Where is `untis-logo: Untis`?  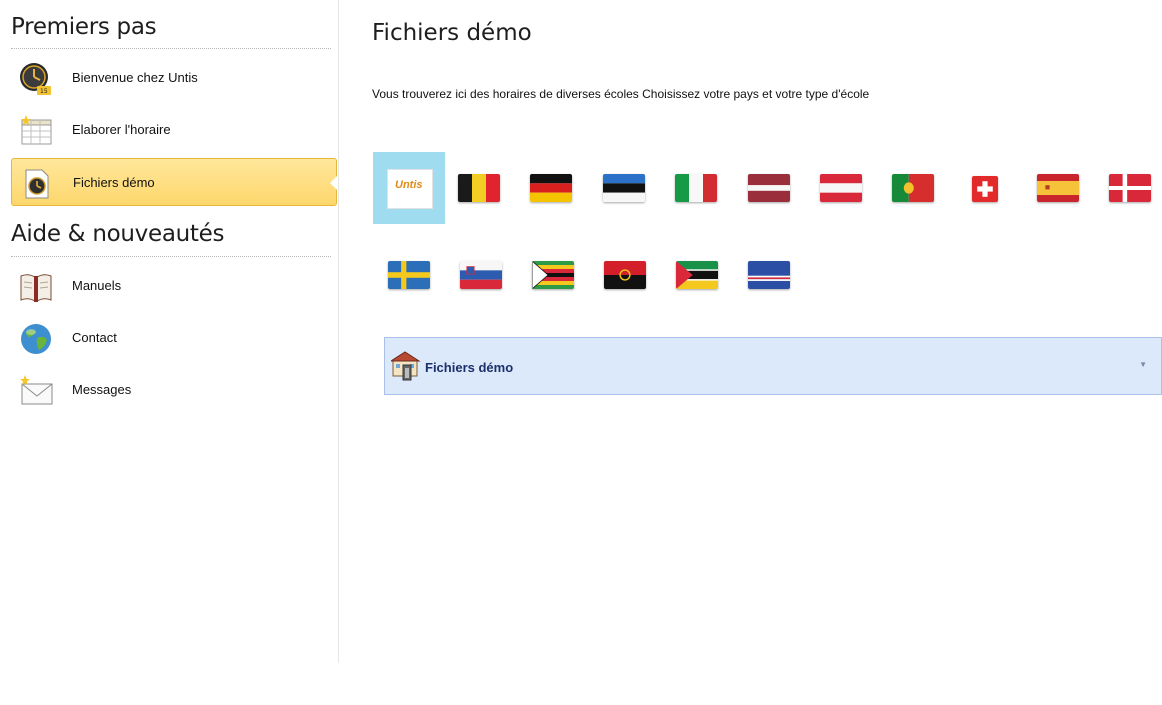 untis-logo: Untis is located at coordinates (410, 189).